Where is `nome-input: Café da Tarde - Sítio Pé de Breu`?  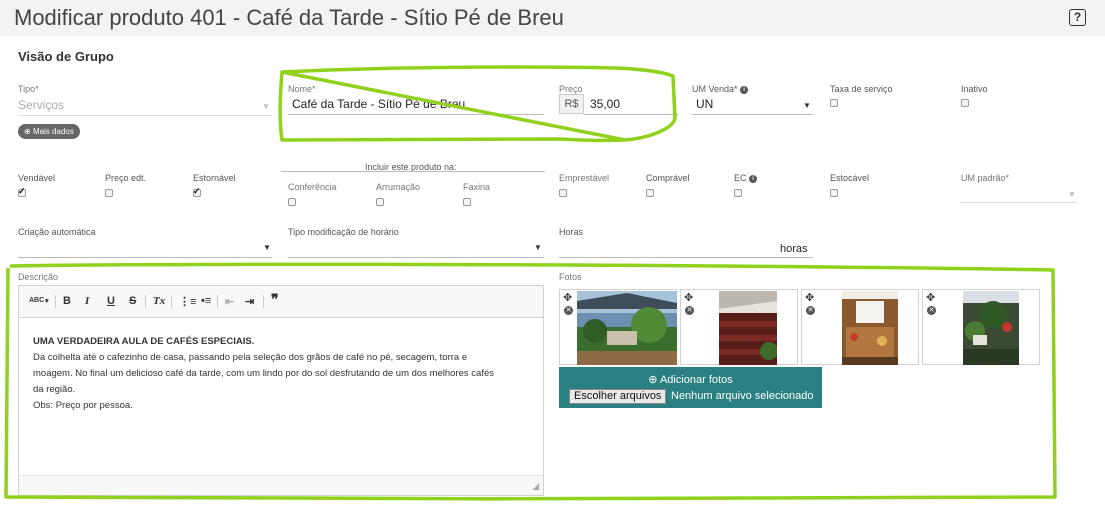
nome-input: Café da Tarde - Sítio Pé de Breu is located at coordinates (378, 104).